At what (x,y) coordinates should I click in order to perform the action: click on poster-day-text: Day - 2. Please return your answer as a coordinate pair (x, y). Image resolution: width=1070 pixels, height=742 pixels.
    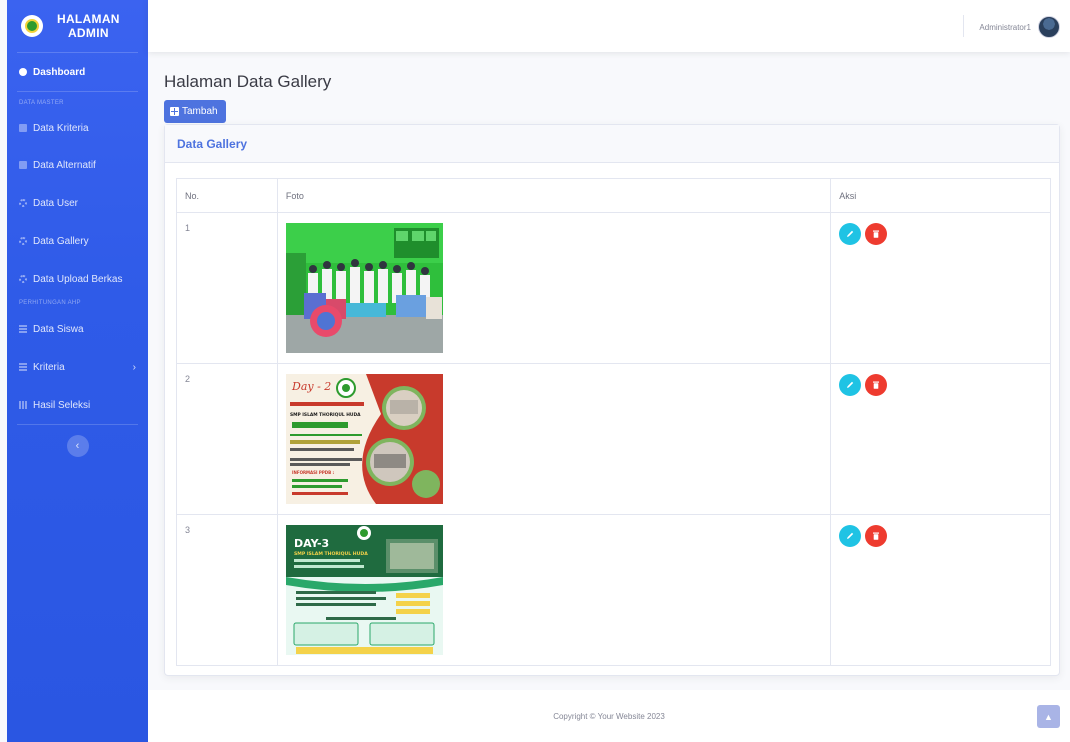
    Looking at the image, I should click on (311, 386).